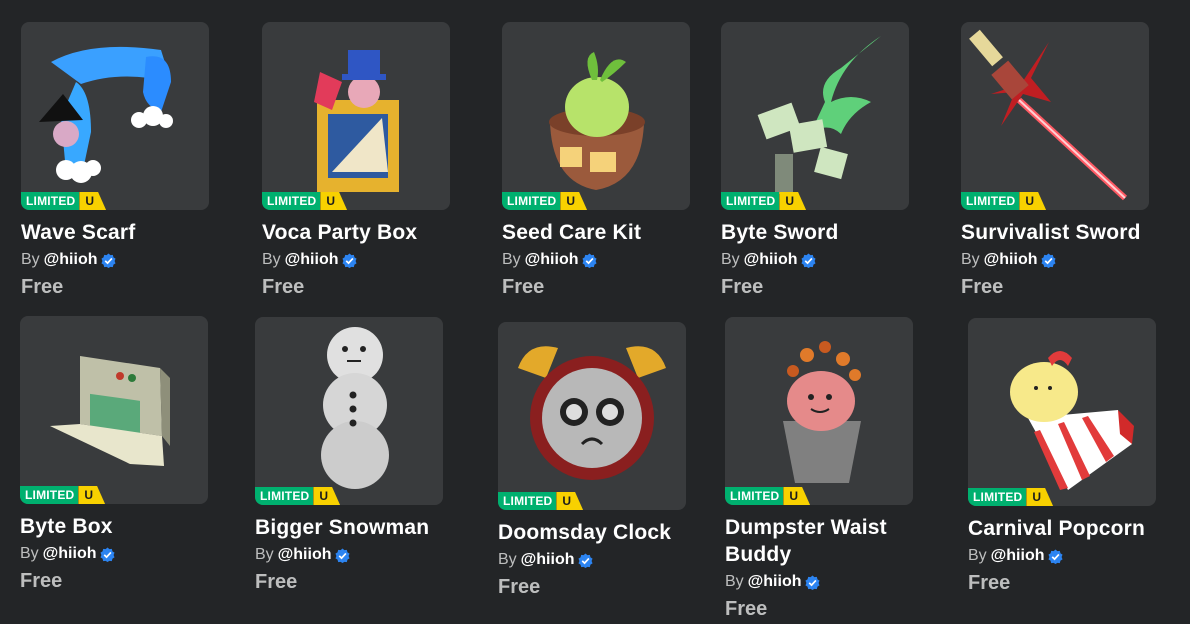  I want to click on wave-scarf-image, so click(106, 114).